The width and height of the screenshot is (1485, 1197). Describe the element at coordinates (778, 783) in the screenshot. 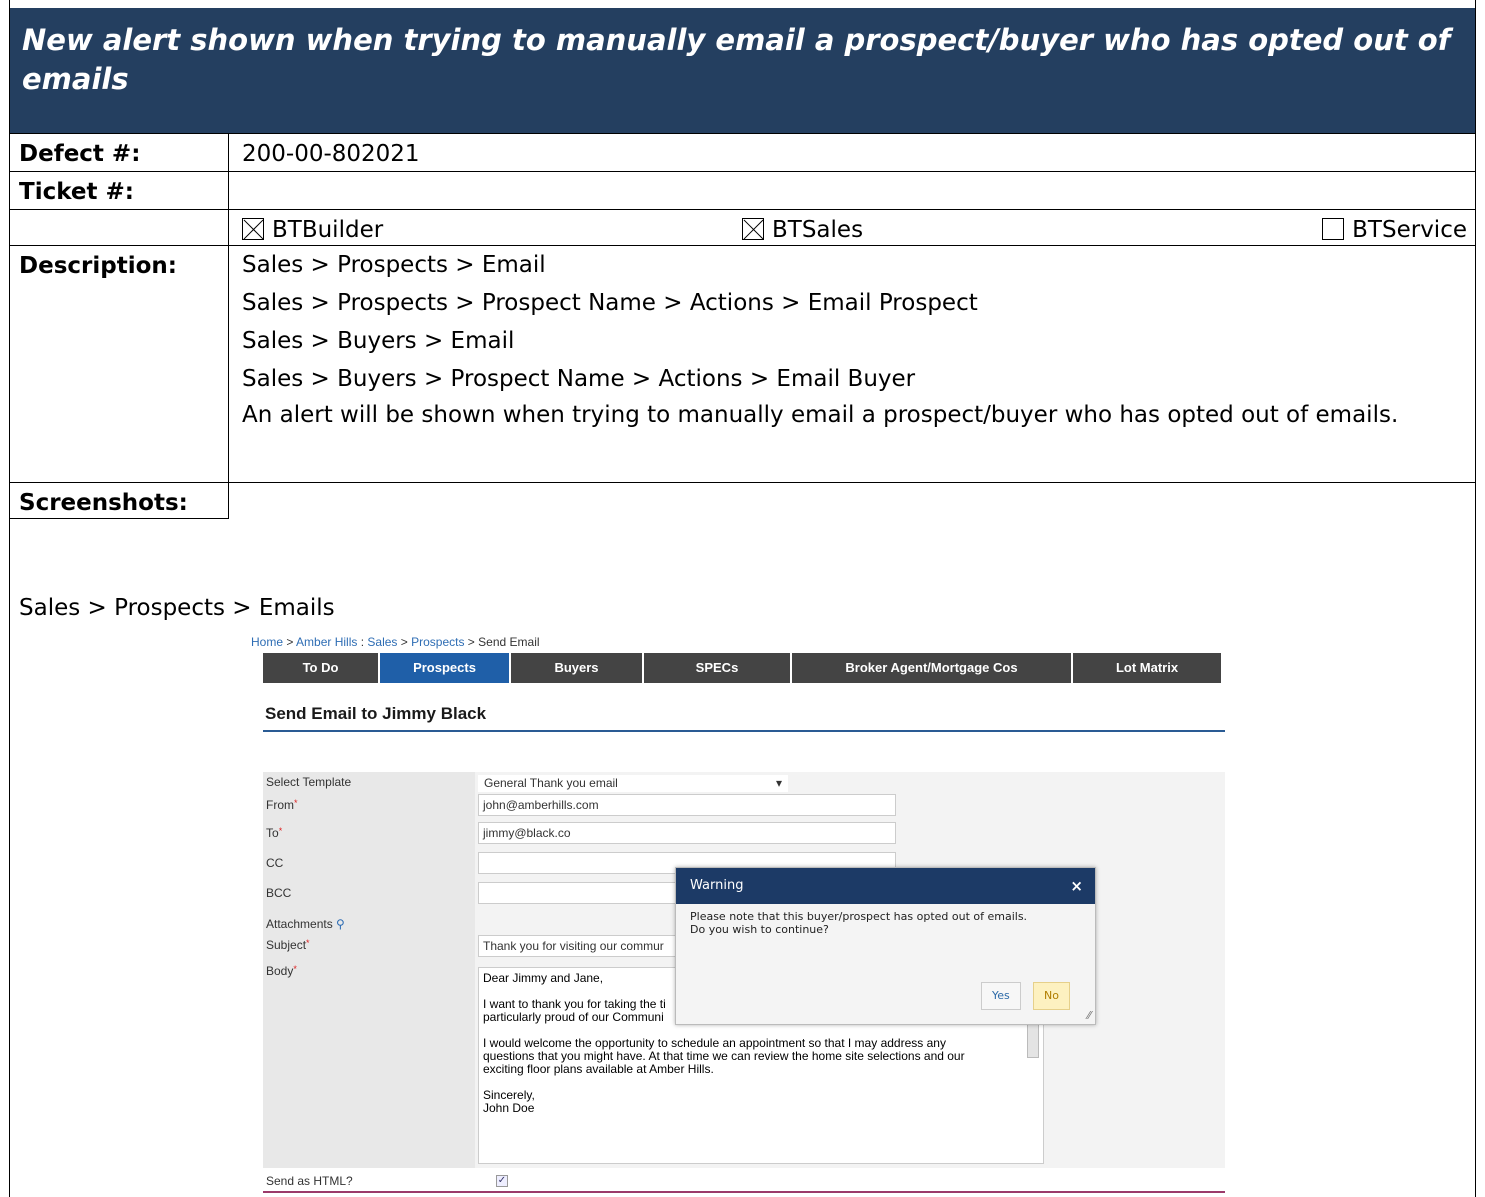

I see `chevron-down-icon: ▾` at that location.